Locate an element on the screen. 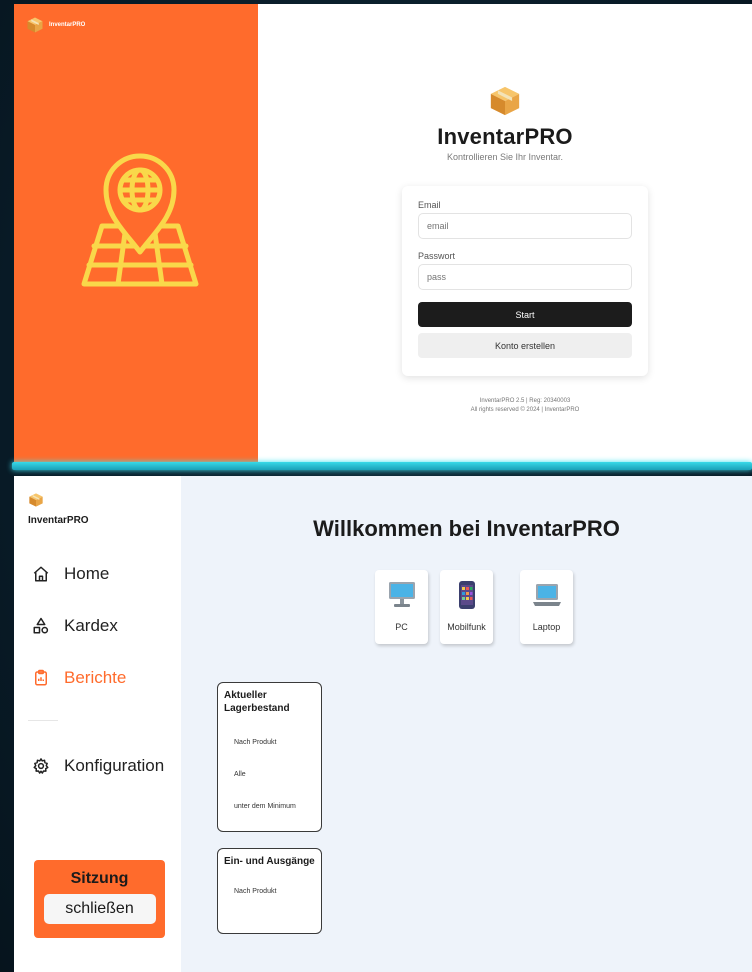 The width and height of the screenshot is (752, 972). report-card-in-out: Ein- und Ausgänge Nach Produkt is located at coordinates (269, 891).